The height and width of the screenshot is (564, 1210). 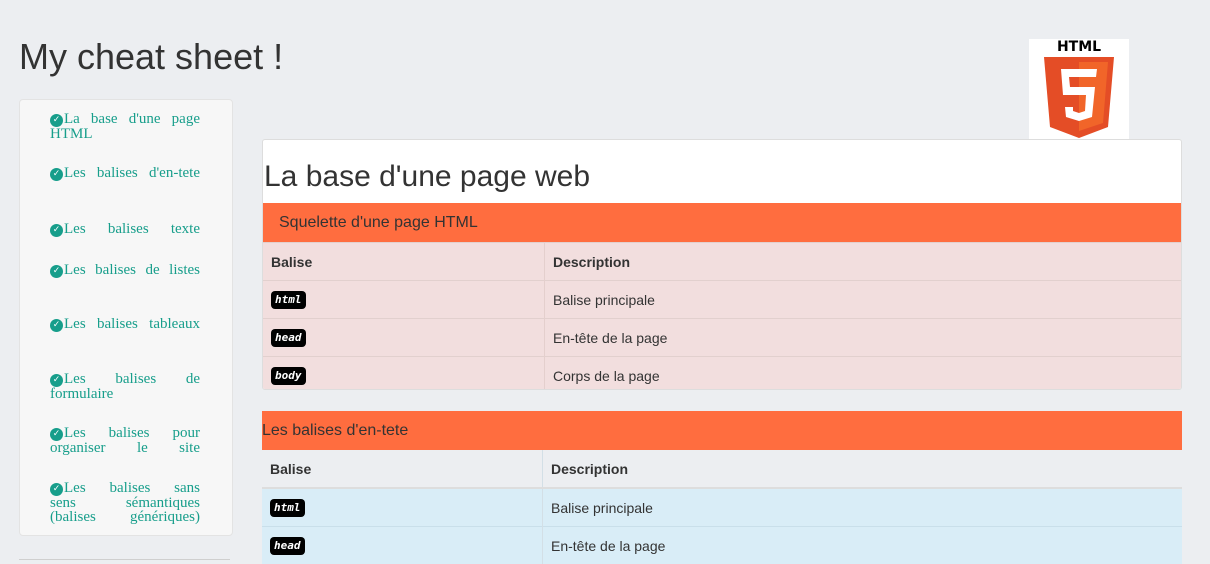 I want to click on sidebar-item-listes: ✓Les balises de listes, so click(x=125, y=270).